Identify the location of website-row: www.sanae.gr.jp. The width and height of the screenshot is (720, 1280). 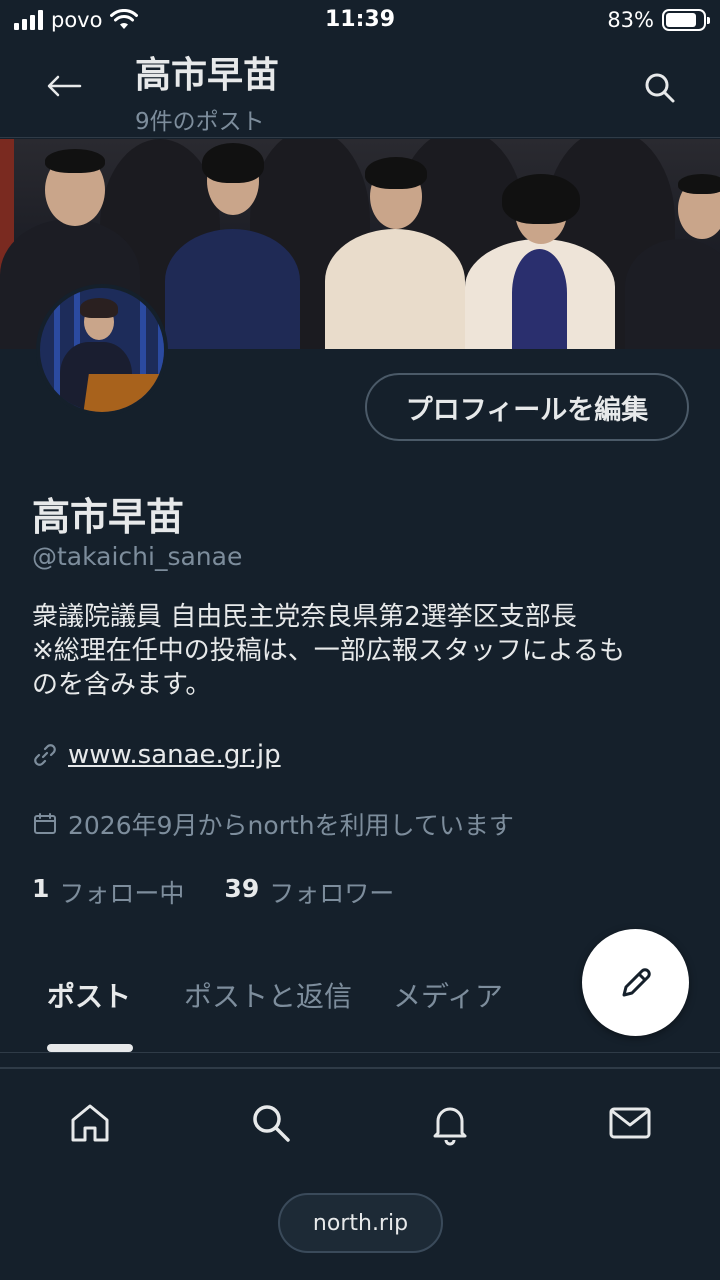
(156, 755).